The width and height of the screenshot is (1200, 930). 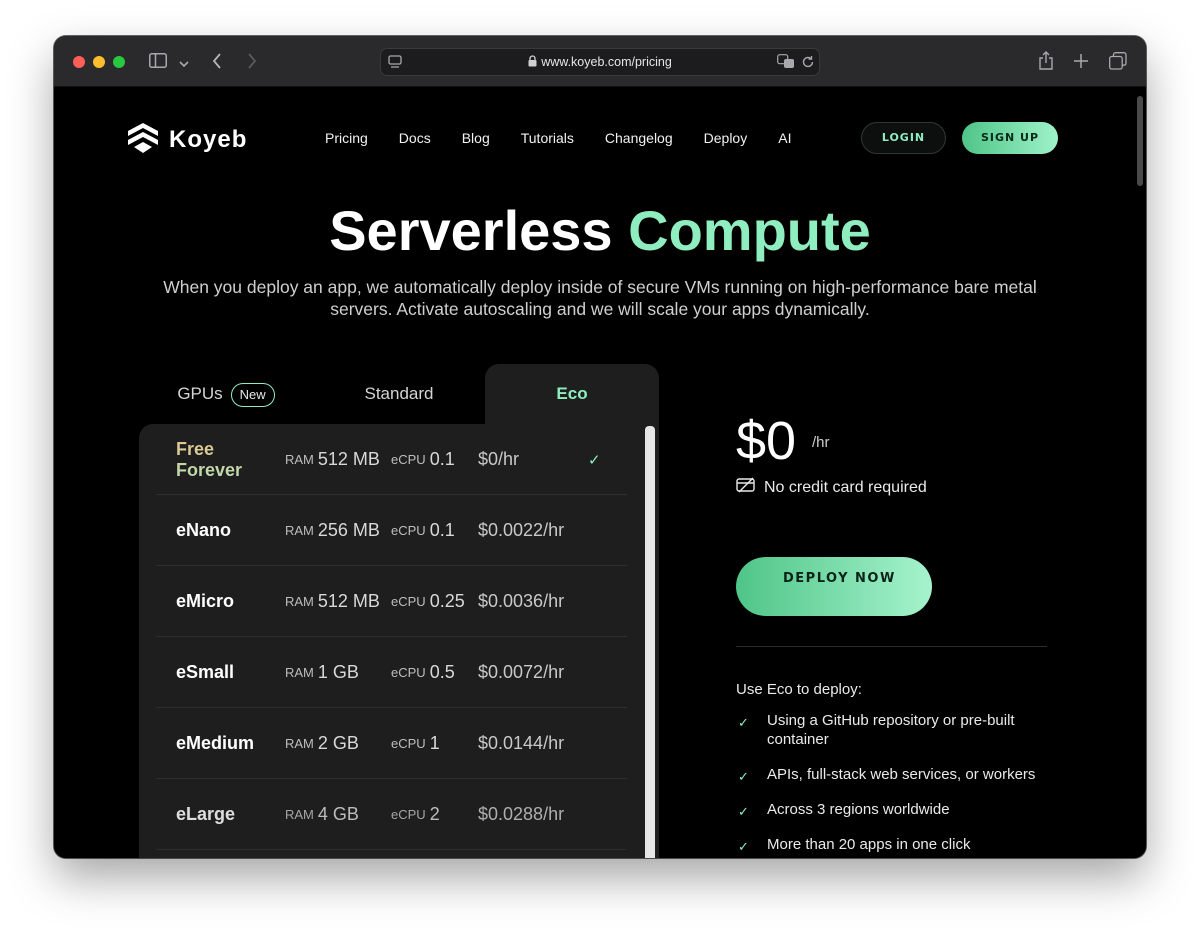 I want to click on url-text: www.koyeb.com/pricing, so click(x=606, y=62).